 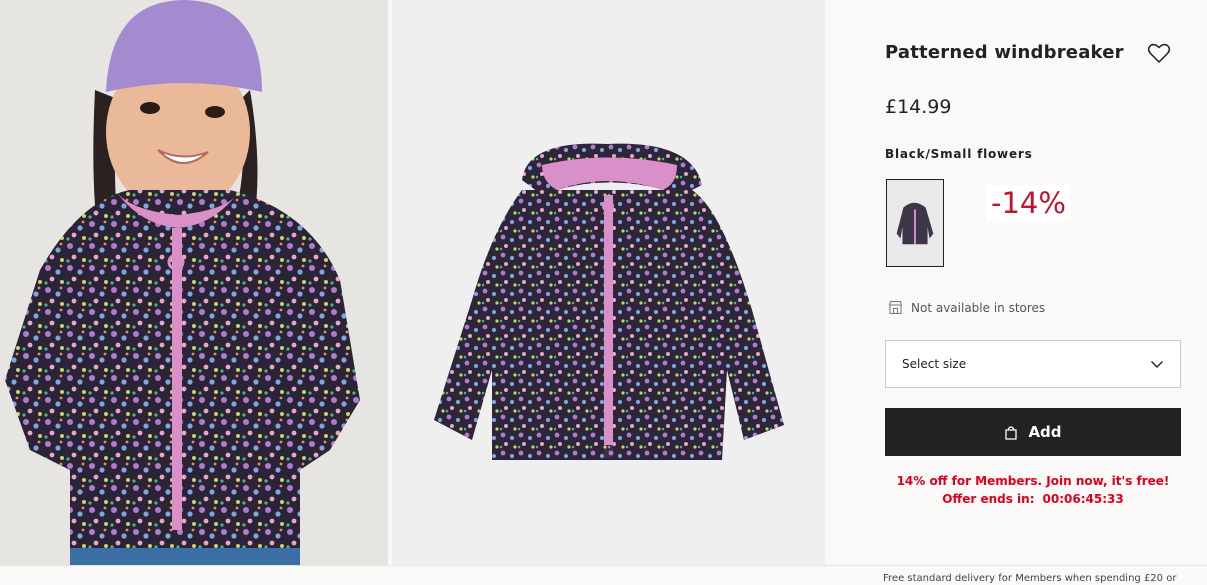 I want to click on size-dropdown-label: Select size, so click(x=934, y=364).